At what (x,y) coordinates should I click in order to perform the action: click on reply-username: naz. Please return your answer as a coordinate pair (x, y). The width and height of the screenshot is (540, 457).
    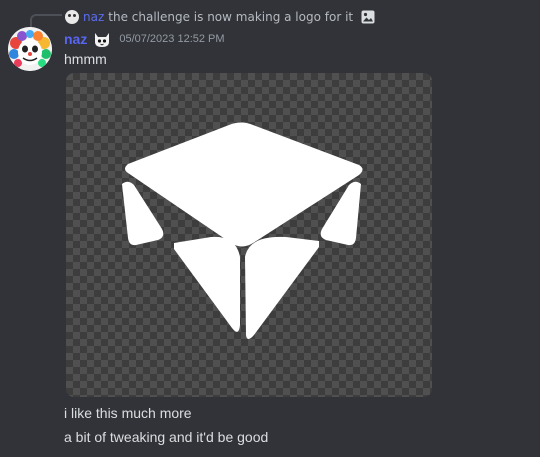
    Looking at the image, I should click on (93, 17).